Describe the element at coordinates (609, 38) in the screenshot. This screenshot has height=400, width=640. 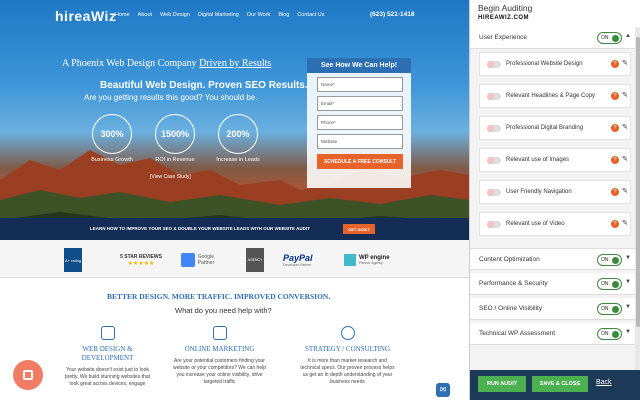
I see `user-experience-toggle: ON` at that location.